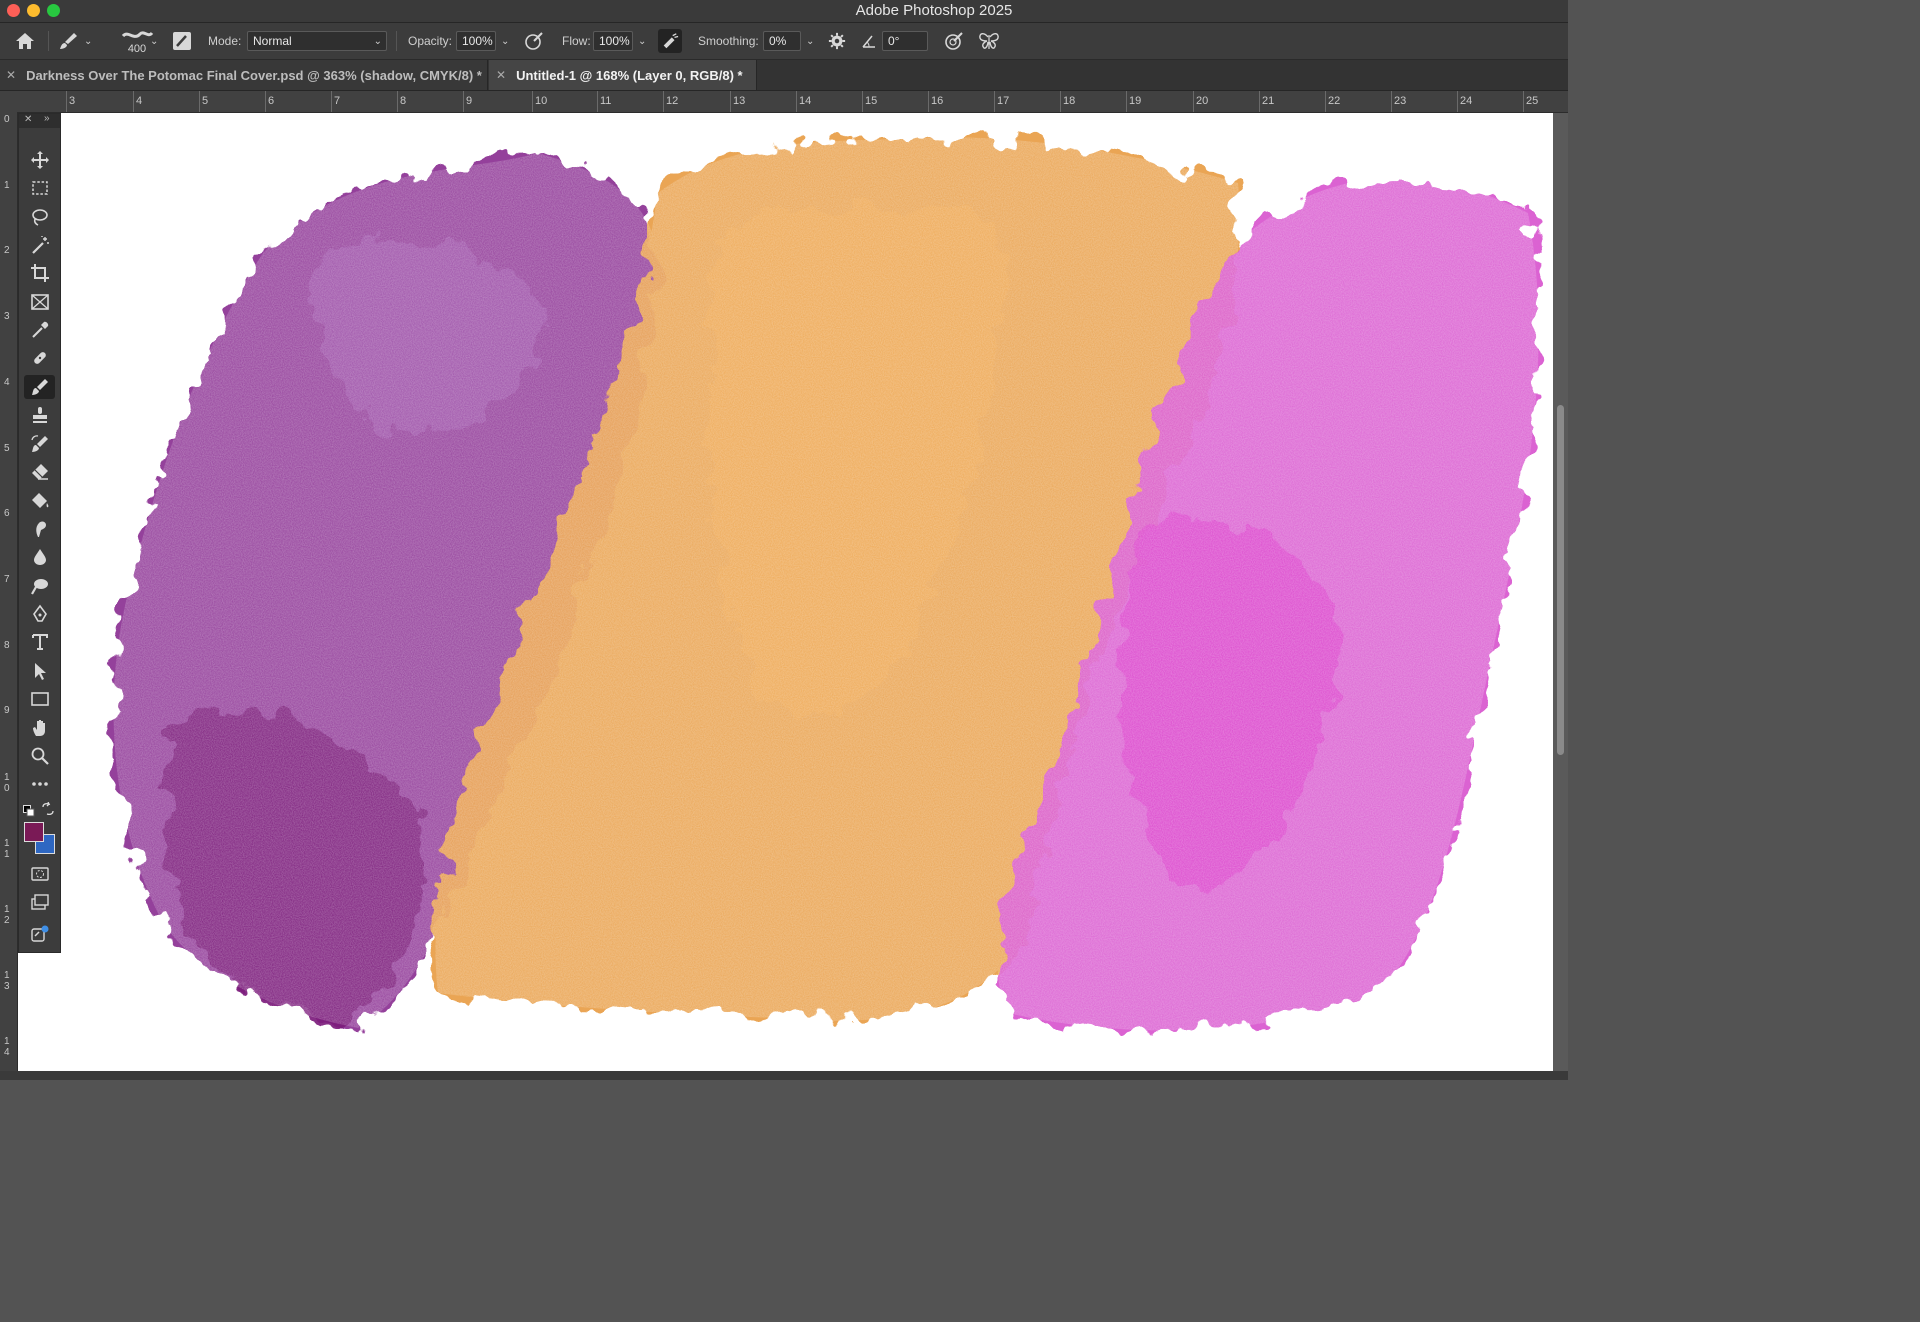 The image size is (1920, 1322). I want to click on smoothing-input: 0%, so click(782, 41).